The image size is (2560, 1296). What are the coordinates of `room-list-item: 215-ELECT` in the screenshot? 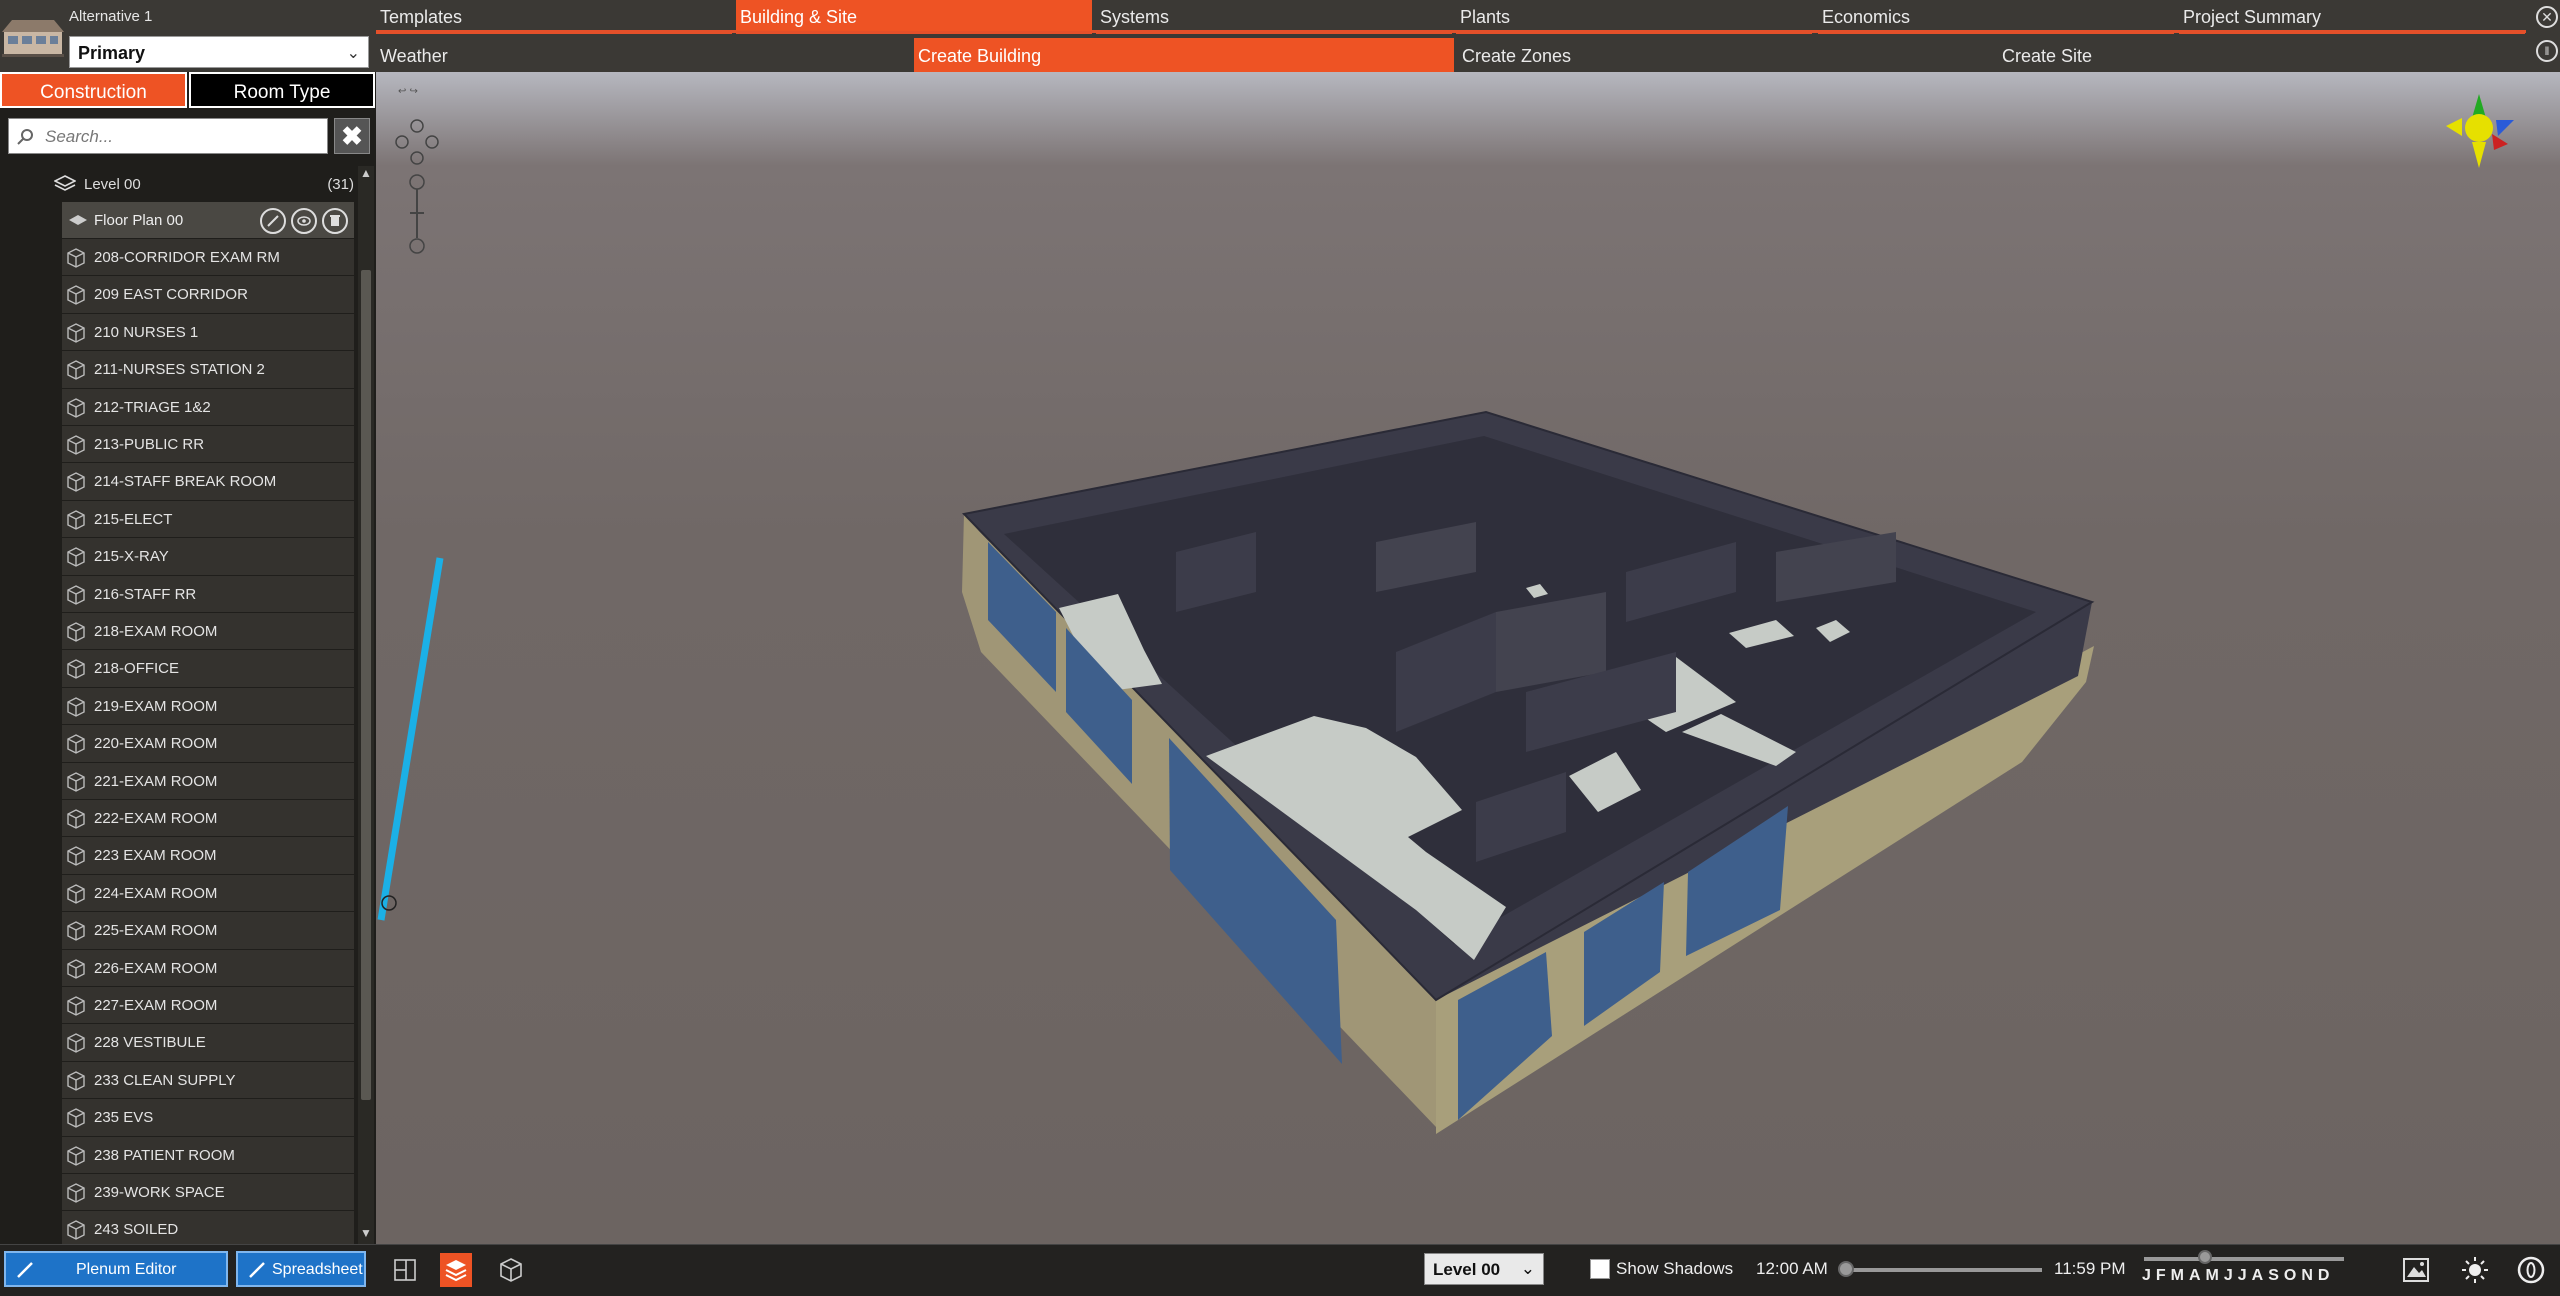 It's located at (208, 518).